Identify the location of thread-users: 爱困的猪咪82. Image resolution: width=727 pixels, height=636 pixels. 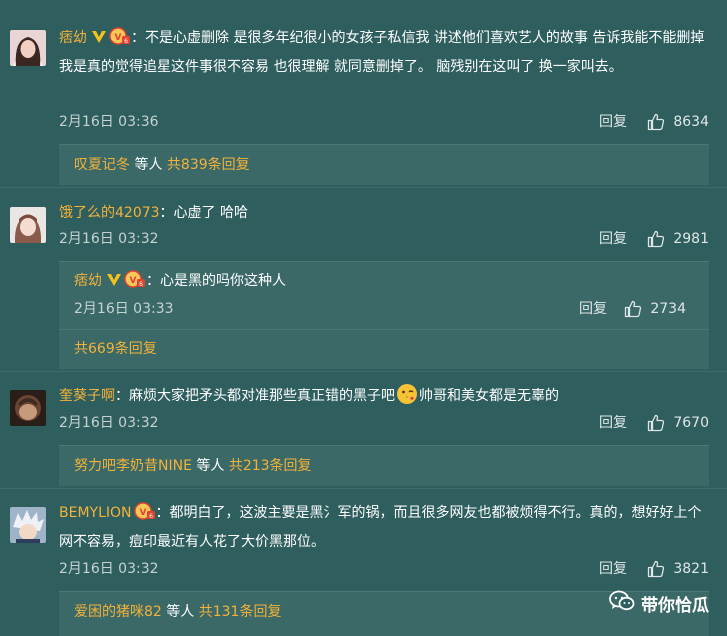
(118, 612).